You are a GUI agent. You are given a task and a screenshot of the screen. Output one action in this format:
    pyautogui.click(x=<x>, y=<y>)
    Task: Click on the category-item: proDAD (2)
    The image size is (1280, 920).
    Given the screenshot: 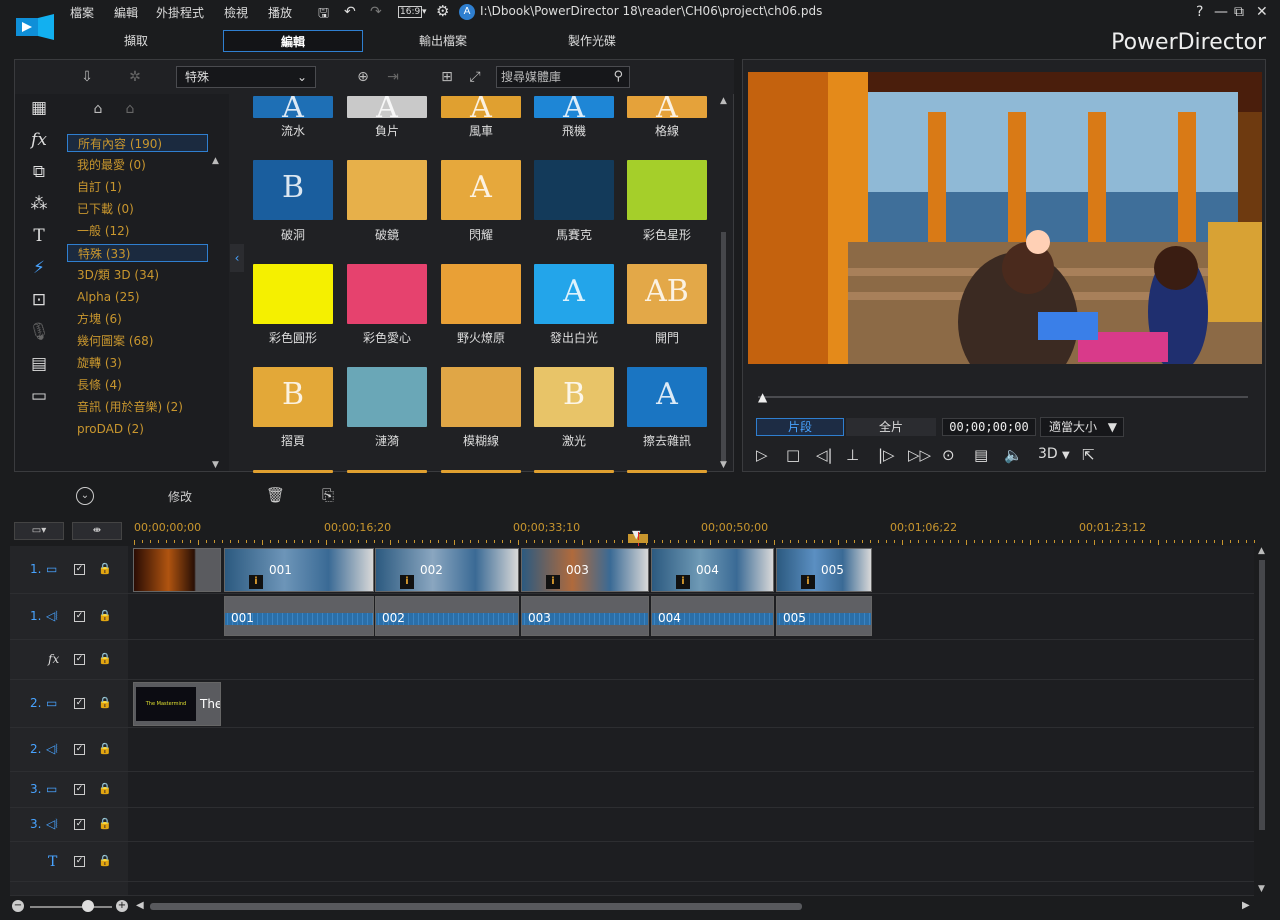 What is the action you would take?
    pyautogui.click(x=137, y=429)
    